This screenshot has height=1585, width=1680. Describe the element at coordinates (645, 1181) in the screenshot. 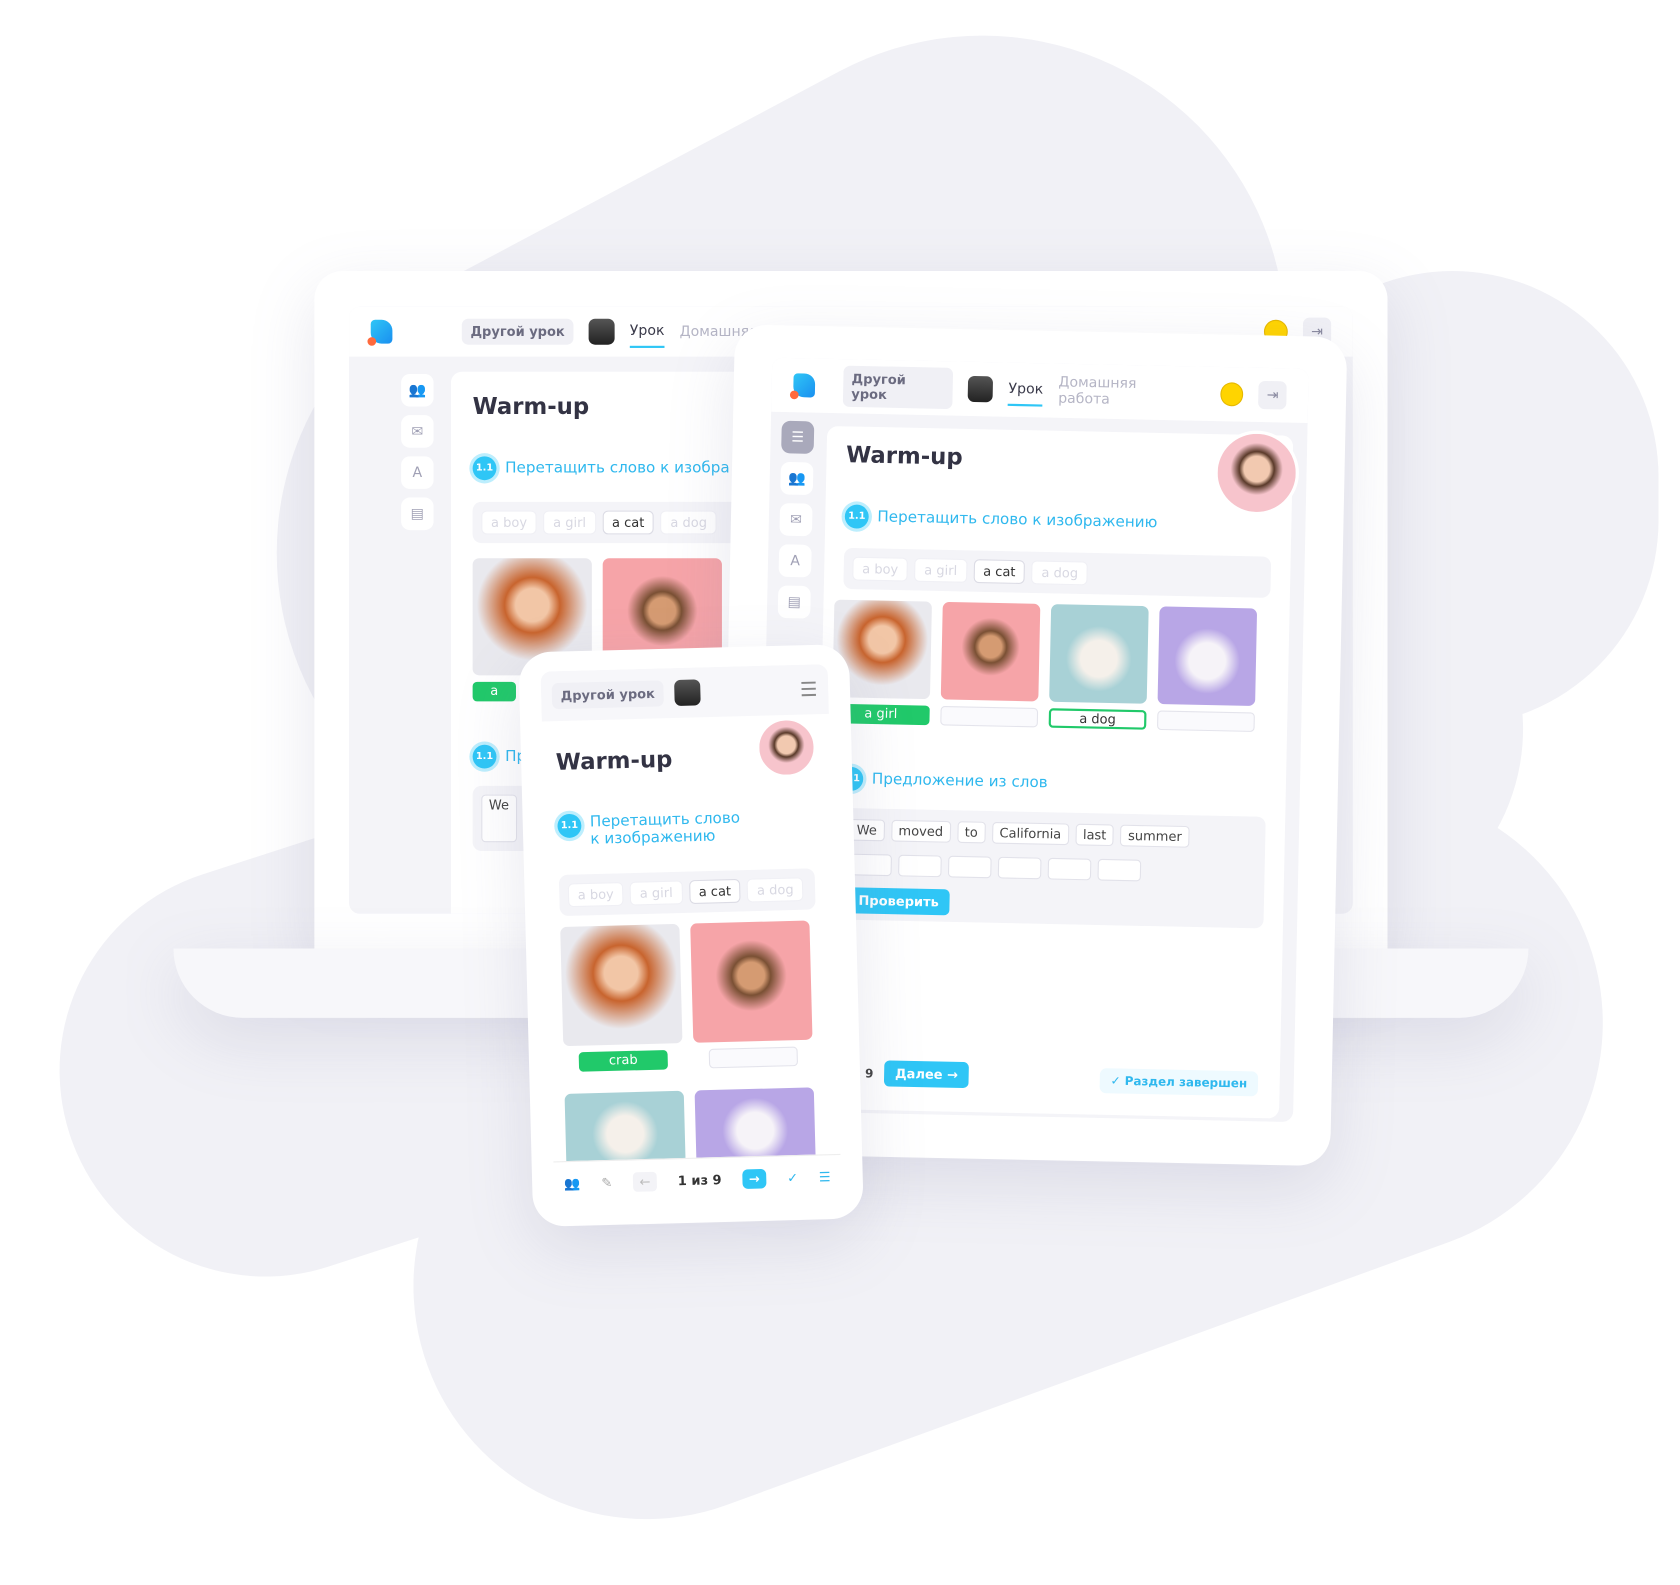

I see `prev-button: ←` at that location.